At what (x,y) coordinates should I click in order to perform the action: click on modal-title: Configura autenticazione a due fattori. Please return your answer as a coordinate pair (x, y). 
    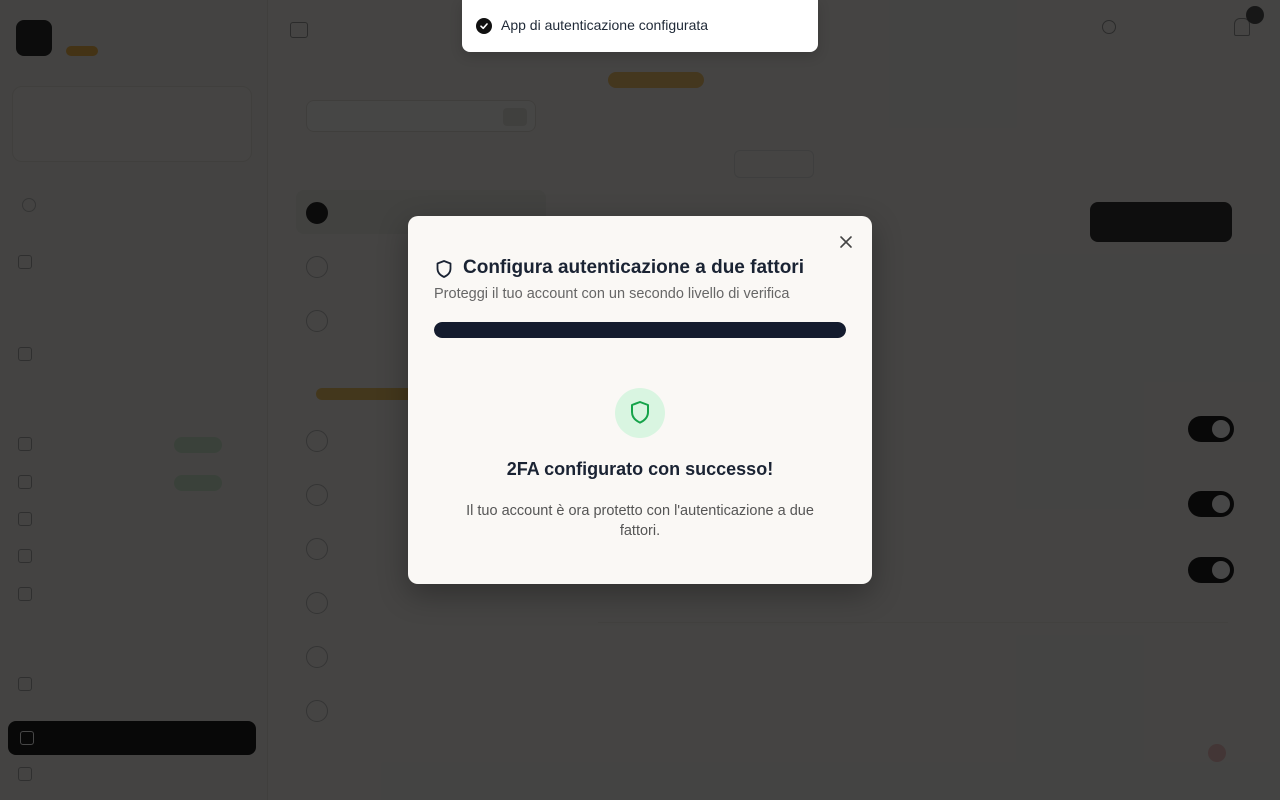
    Looking at the image, I should click on (633, 267).